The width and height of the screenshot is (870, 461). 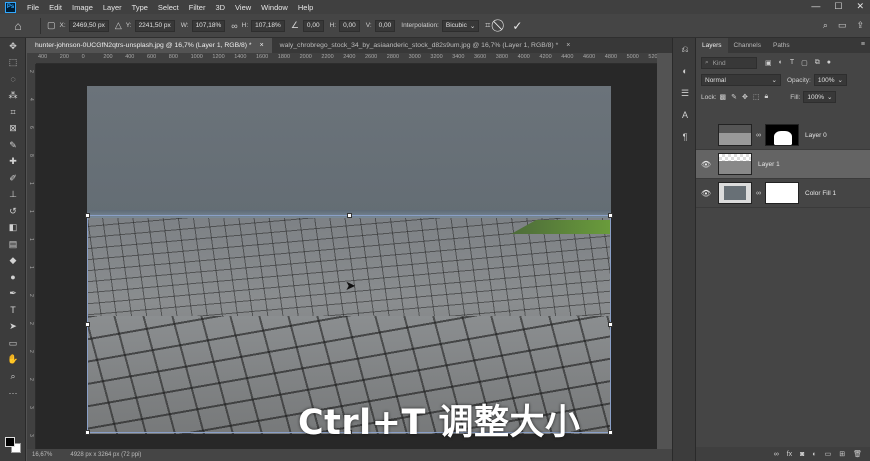 I want to click on menu-filter: Filter, so click(x=197, y=7).